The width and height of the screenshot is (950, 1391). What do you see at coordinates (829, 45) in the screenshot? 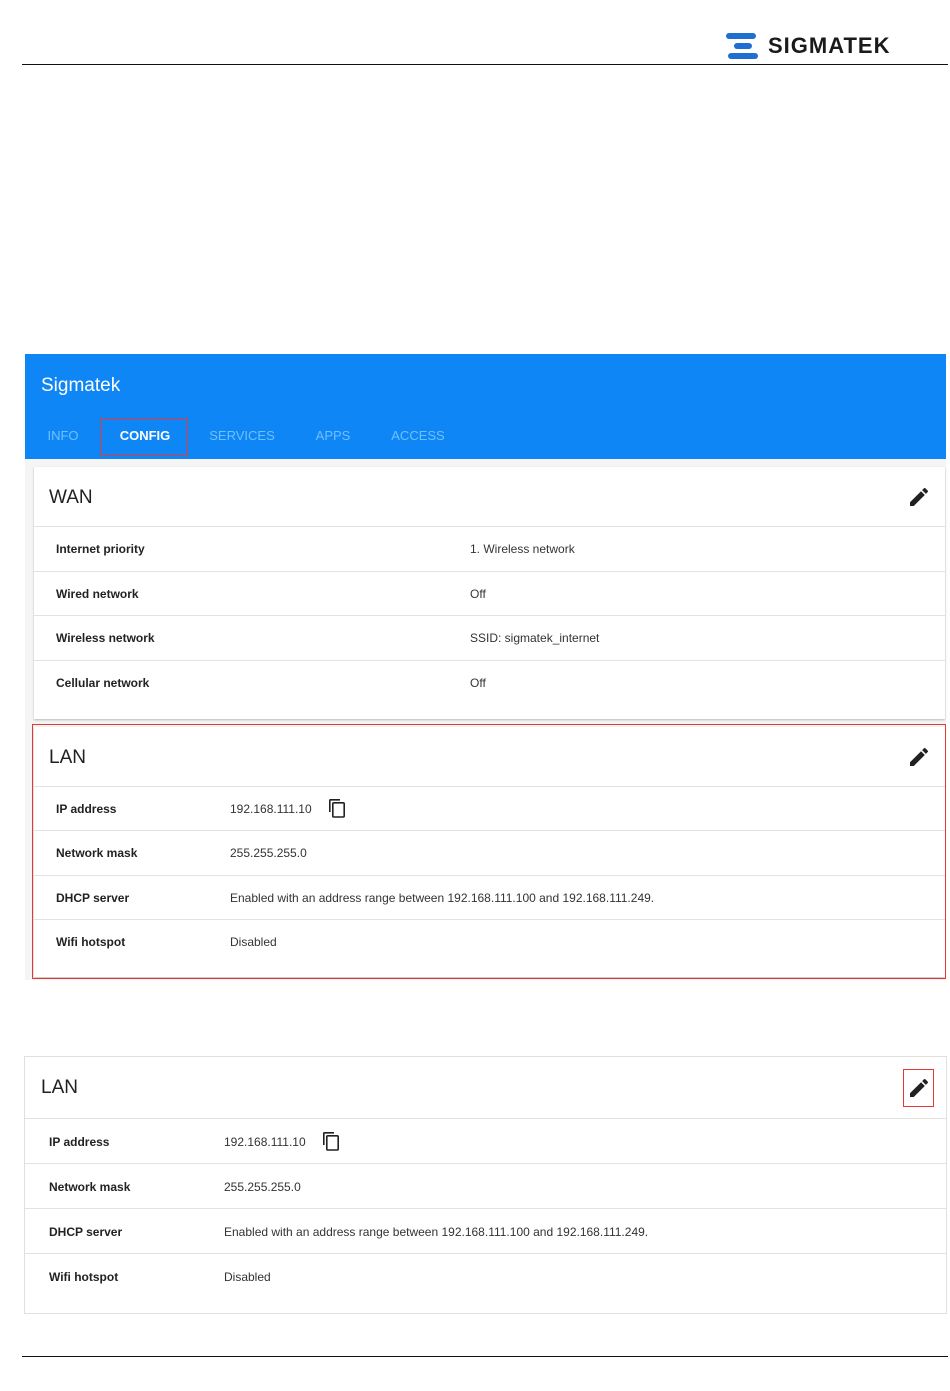
I see `sigmatek-logo-text: SIGMATEK` at bounding box center [829, 45].